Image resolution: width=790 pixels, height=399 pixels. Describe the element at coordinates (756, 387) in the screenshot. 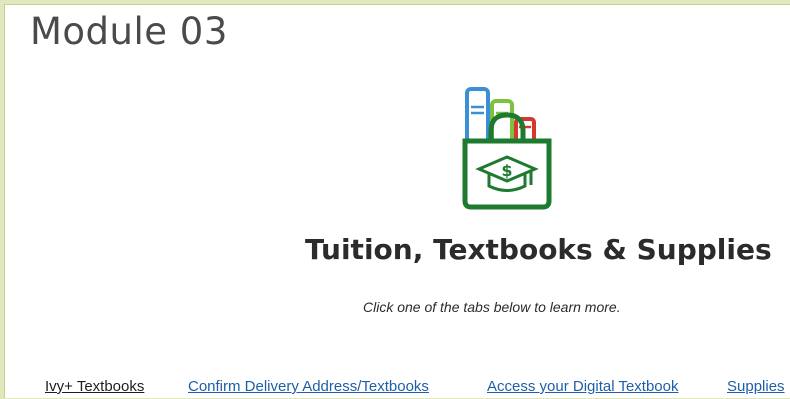

I see `tab-supplies: Supplies` at that location.